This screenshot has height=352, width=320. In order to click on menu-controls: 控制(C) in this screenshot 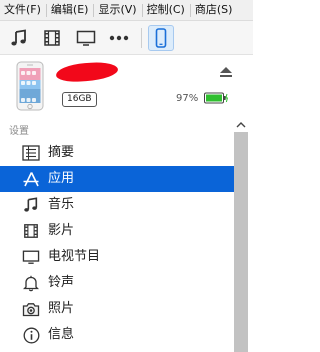, I will do `click(166, 10)`.